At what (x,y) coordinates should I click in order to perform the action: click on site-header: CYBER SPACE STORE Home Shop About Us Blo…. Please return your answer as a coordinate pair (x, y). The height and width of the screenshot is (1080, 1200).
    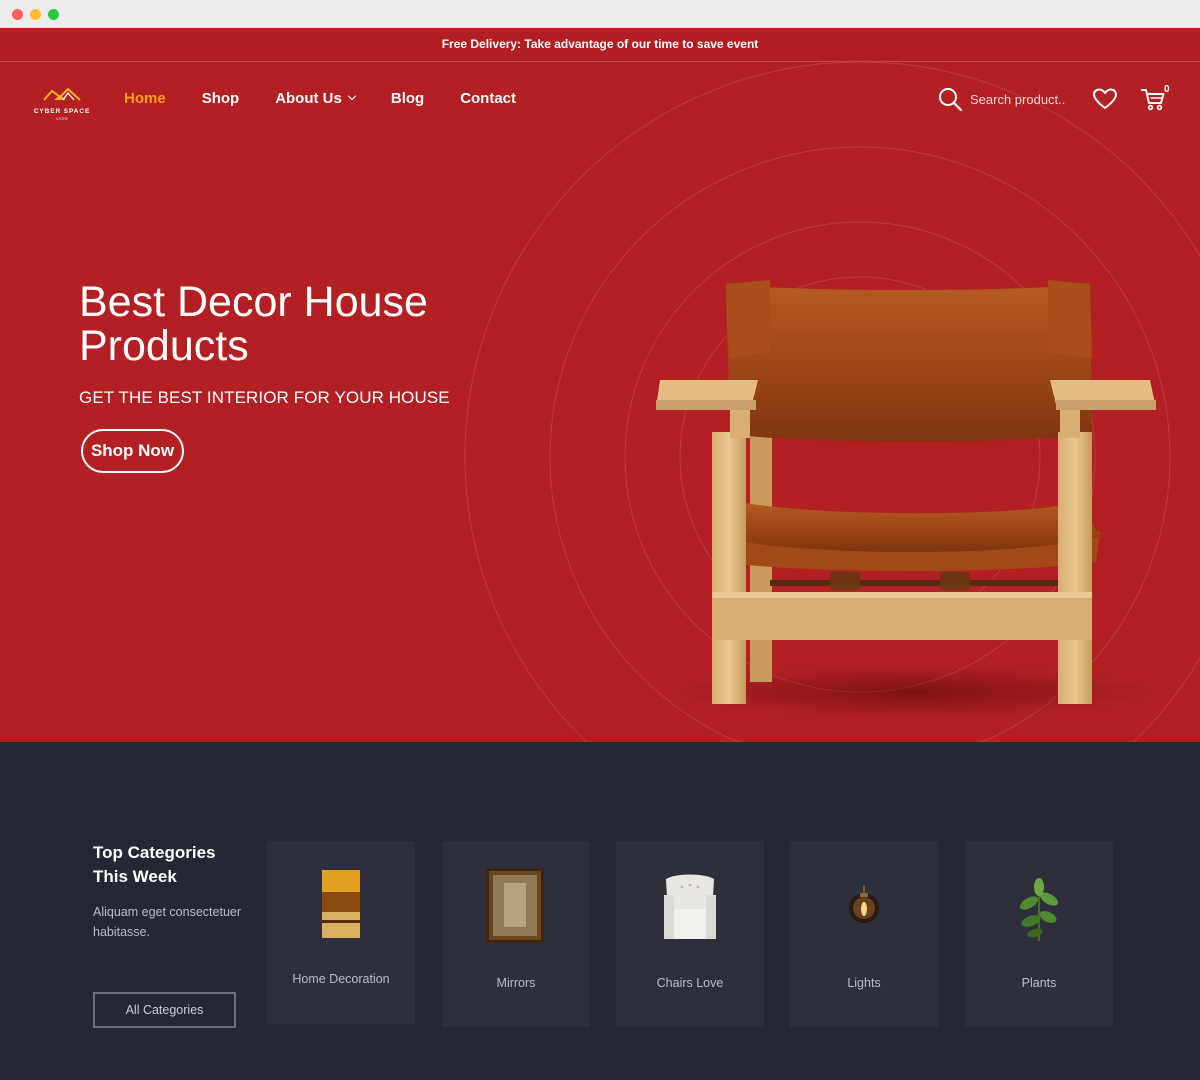
    Looking at the image, I should click on (600, 99).